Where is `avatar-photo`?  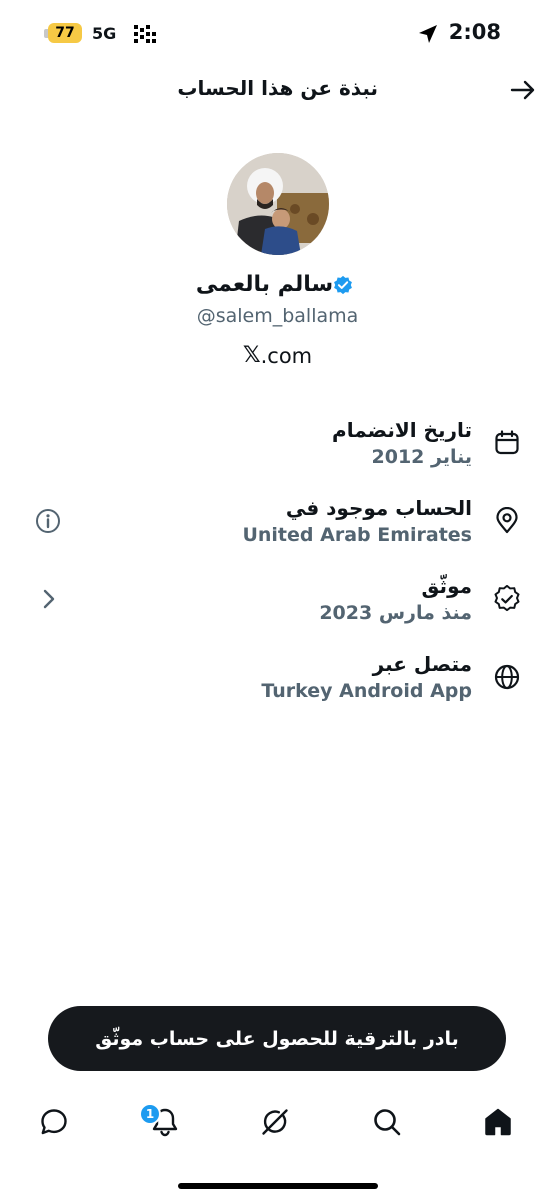 avatar-photo is located at coordinates (278, 204).